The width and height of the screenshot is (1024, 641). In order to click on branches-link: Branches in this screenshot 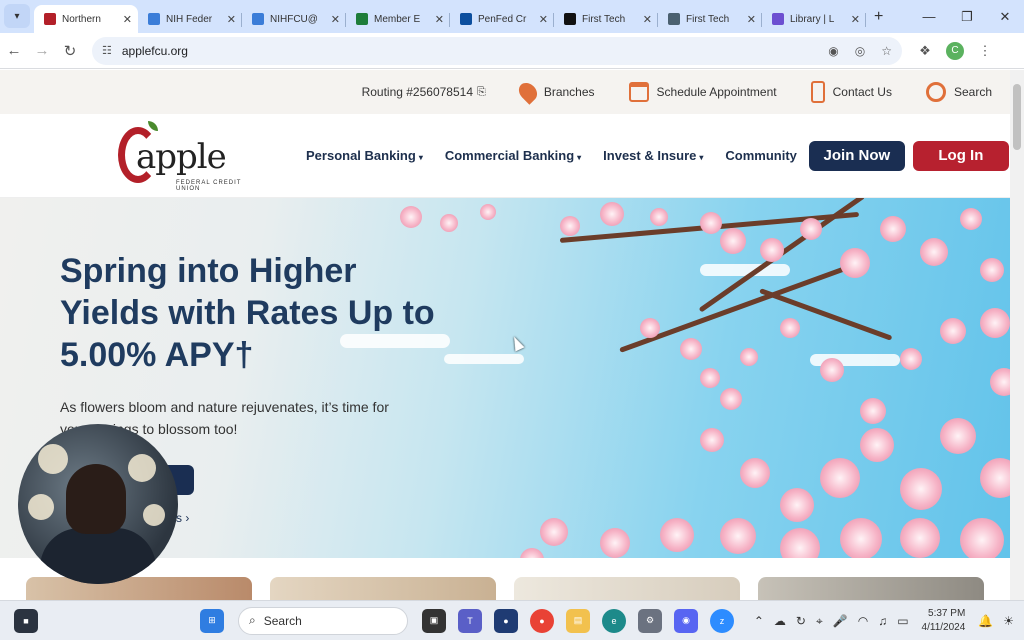, I will do `click(555, 92)`.